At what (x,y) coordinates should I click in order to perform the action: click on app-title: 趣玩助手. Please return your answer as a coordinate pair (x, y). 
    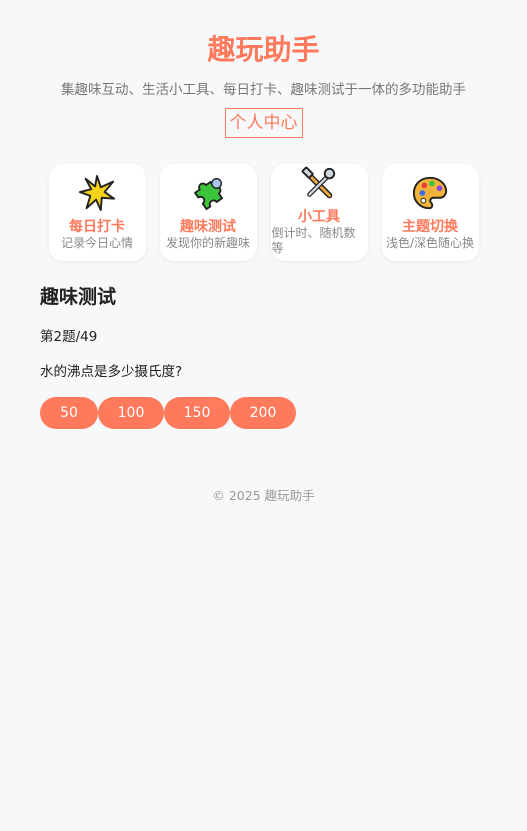
    Looking at the image, I should click on (263, 49).